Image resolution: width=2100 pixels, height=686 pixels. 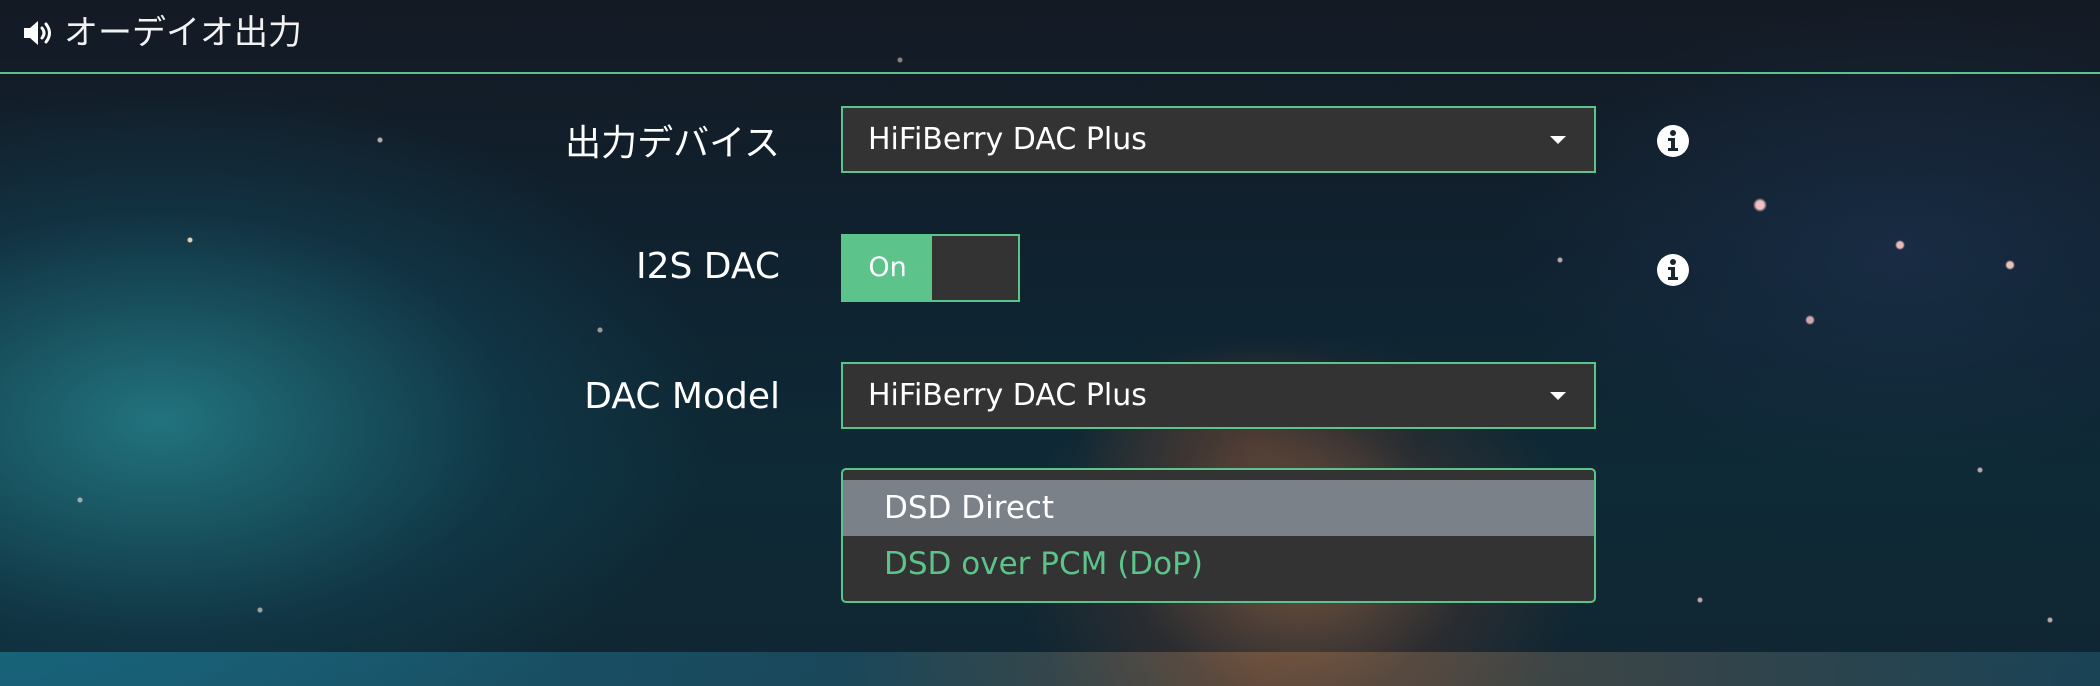 I want to click on section-header: オーデイオ出力, so click(x=1050, y=37).